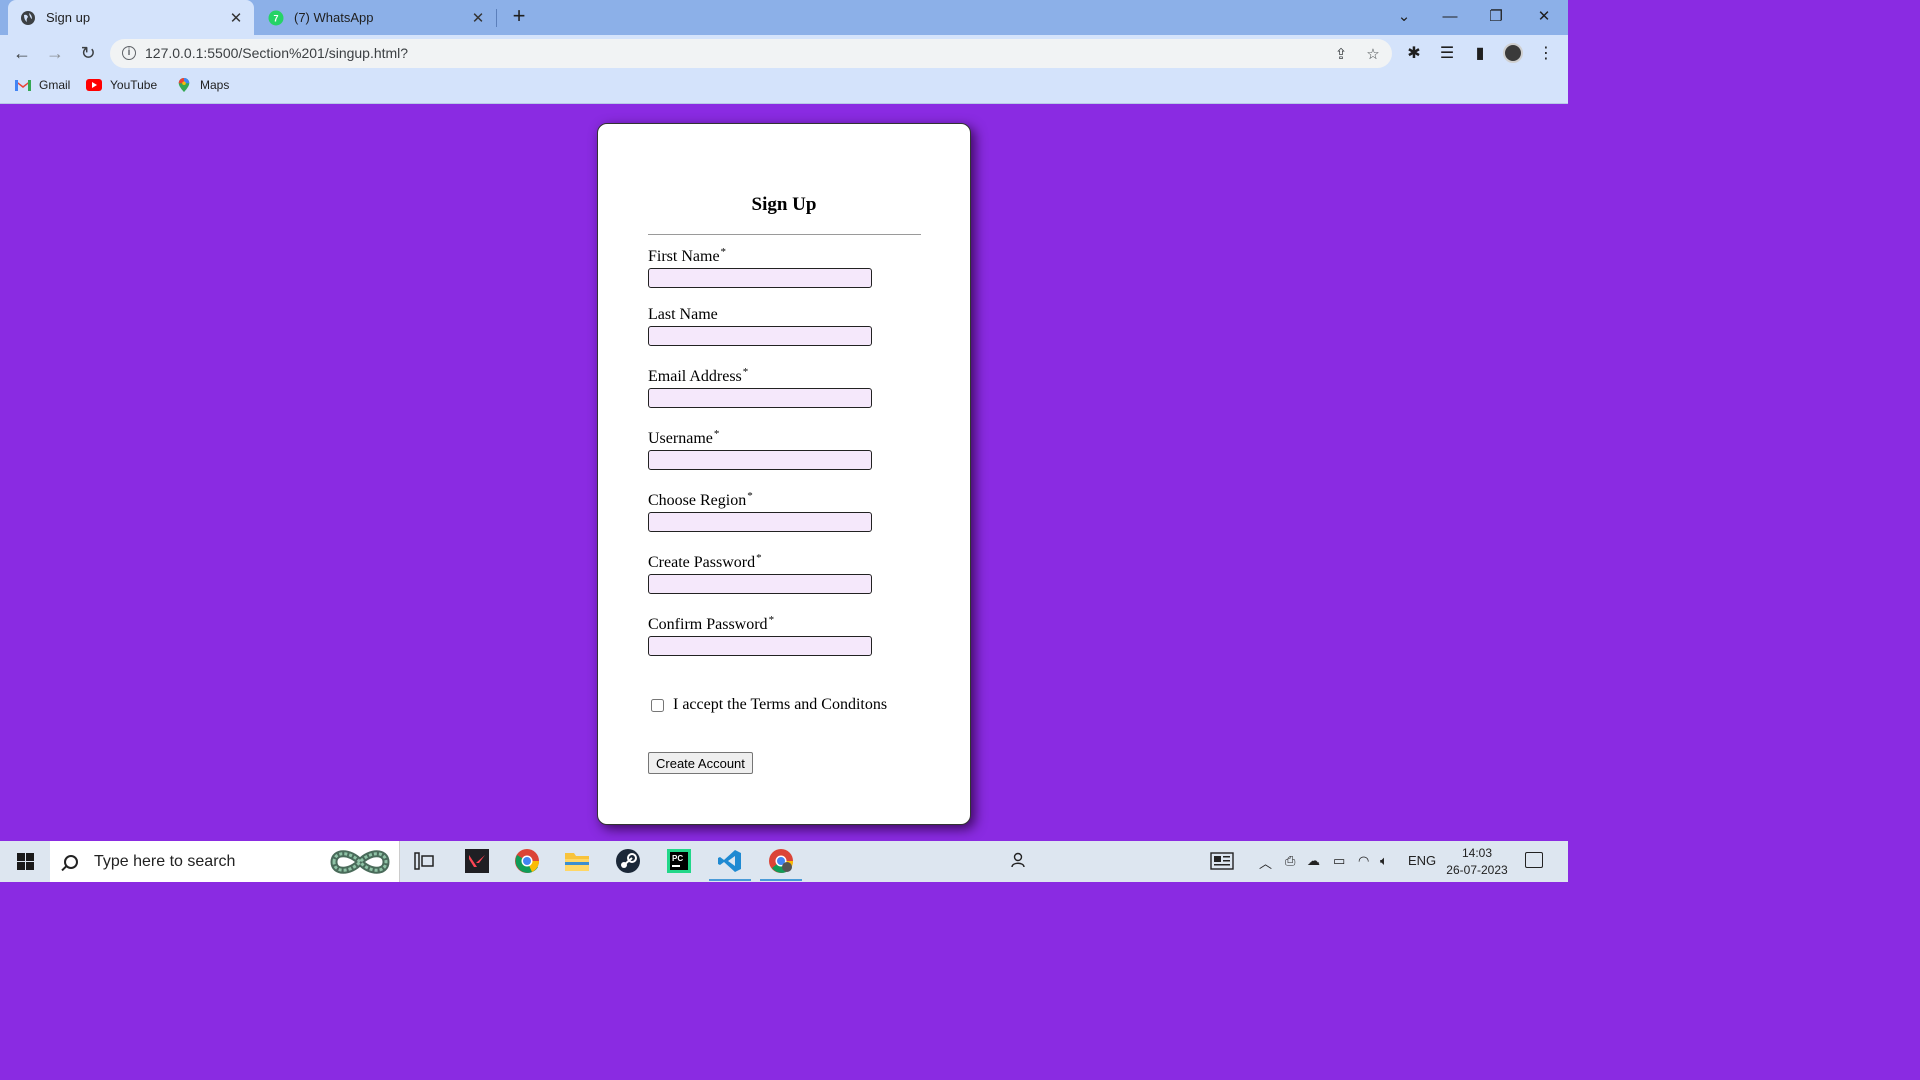 This screenshot has height=1080, width=1920. Describe the element at coordinates (94, 85) in the screenshot. I see `youtube-icon` at that location.